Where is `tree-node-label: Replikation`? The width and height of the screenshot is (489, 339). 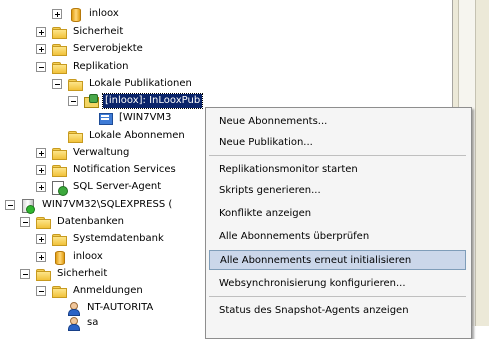 tree-node-label: Replikation is located at coordinates (101, 66).